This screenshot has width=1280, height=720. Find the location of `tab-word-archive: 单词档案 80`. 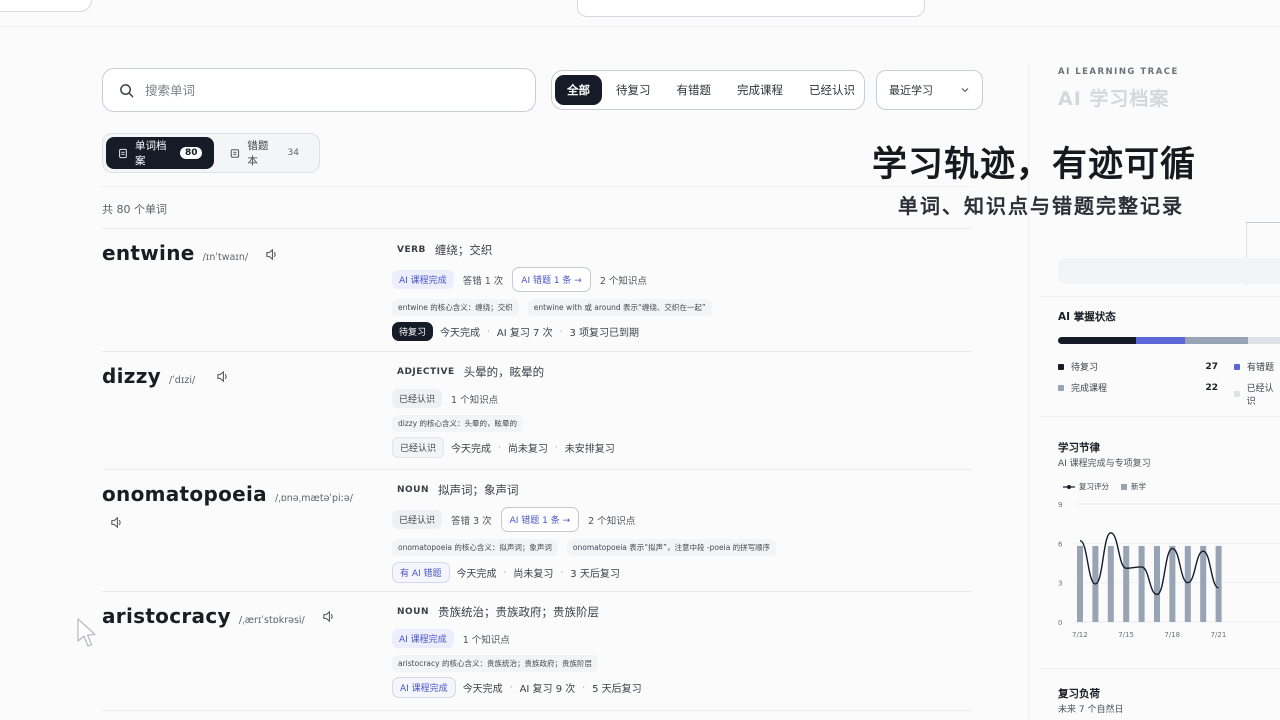

tab-word-archive: 单词档案 80 is located at coordinates (160, 153).